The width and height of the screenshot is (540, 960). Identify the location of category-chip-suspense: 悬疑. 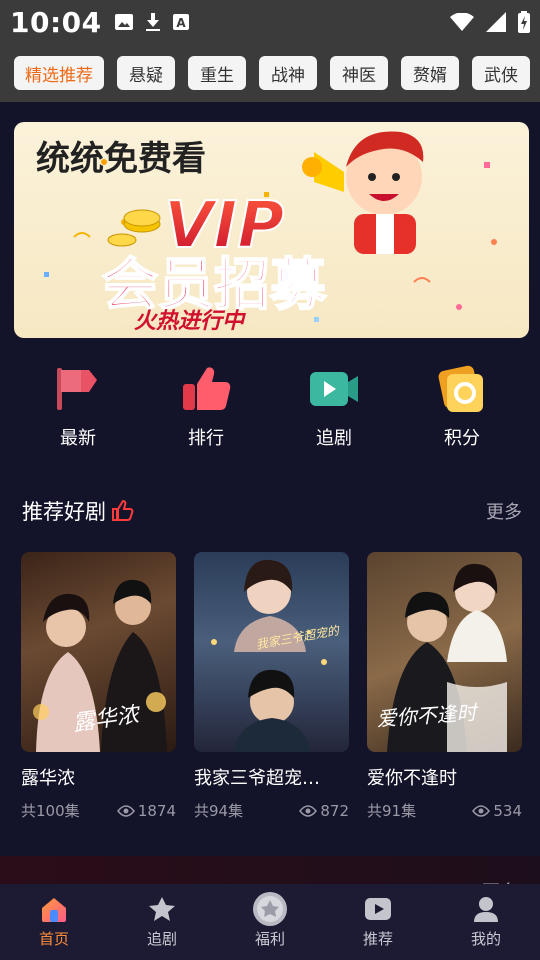
(146, 73).